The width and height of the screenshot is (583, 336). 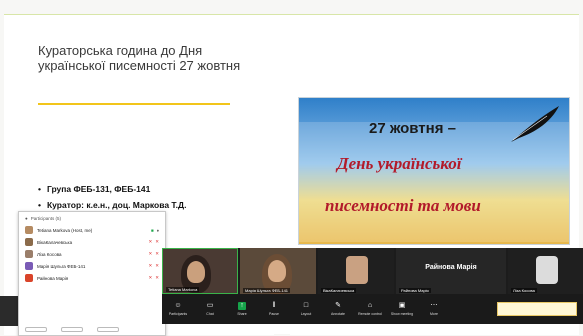 What do you see at coordinates (45, 218) in the screenshot?
I see `participants-title: Participants (5)` at bounding box center [45, 218].